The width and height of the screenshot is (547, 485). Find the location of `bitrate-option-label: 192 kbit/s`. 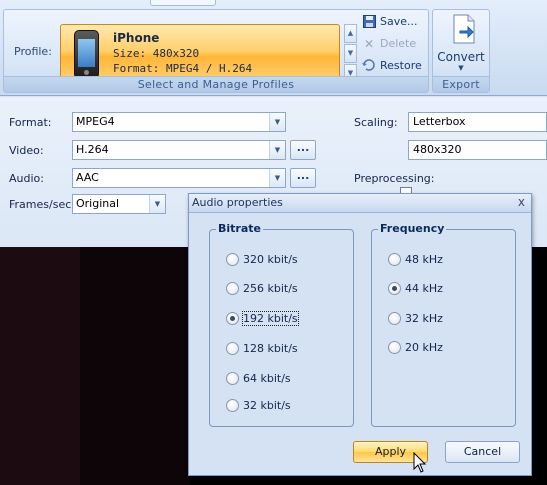

bitrate-option-label: 192 kbit/s is located at coordinates (270, 318).